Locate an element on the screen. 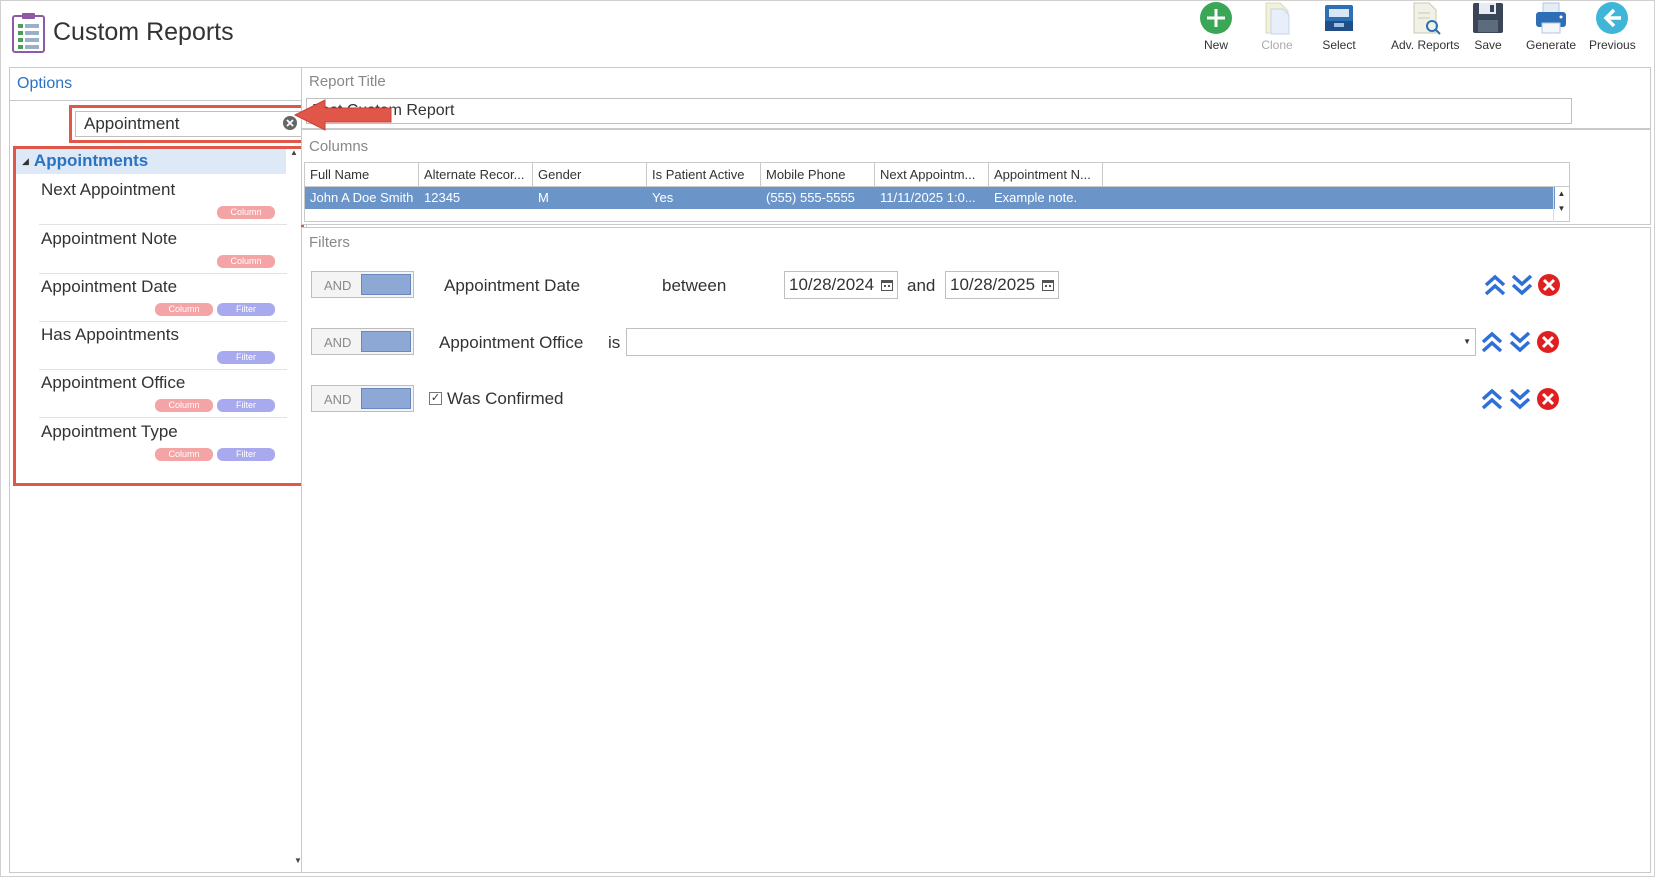  option-next-appointment: Next Appointment Column is located at coordinates (163, 200).